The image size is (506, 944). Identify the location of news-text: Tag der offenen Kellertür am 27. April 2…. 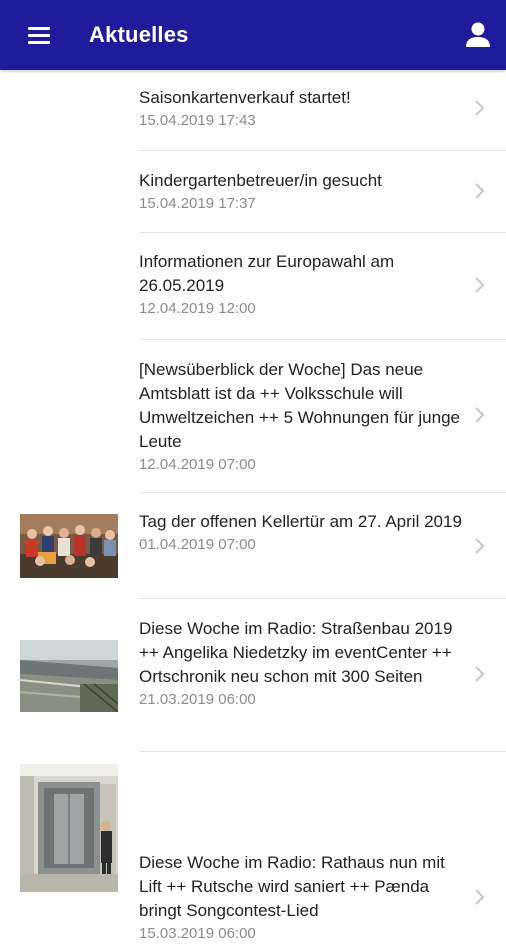
(304, 532).